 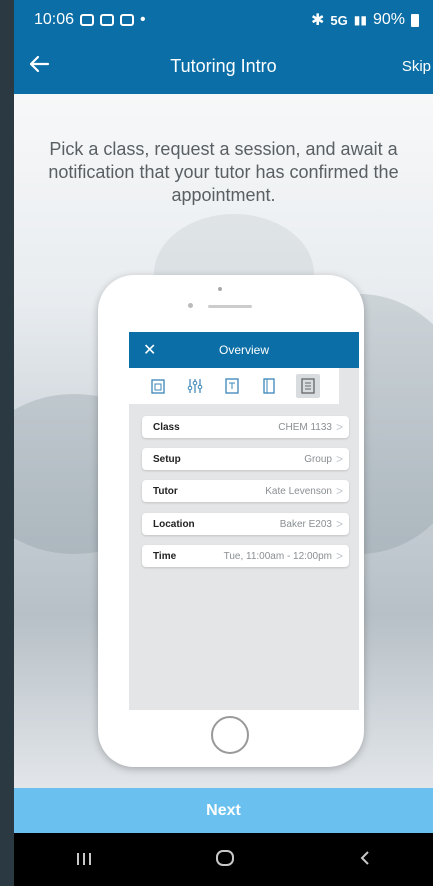 I want to click on speaker-slot, so click(x=230, y=306).